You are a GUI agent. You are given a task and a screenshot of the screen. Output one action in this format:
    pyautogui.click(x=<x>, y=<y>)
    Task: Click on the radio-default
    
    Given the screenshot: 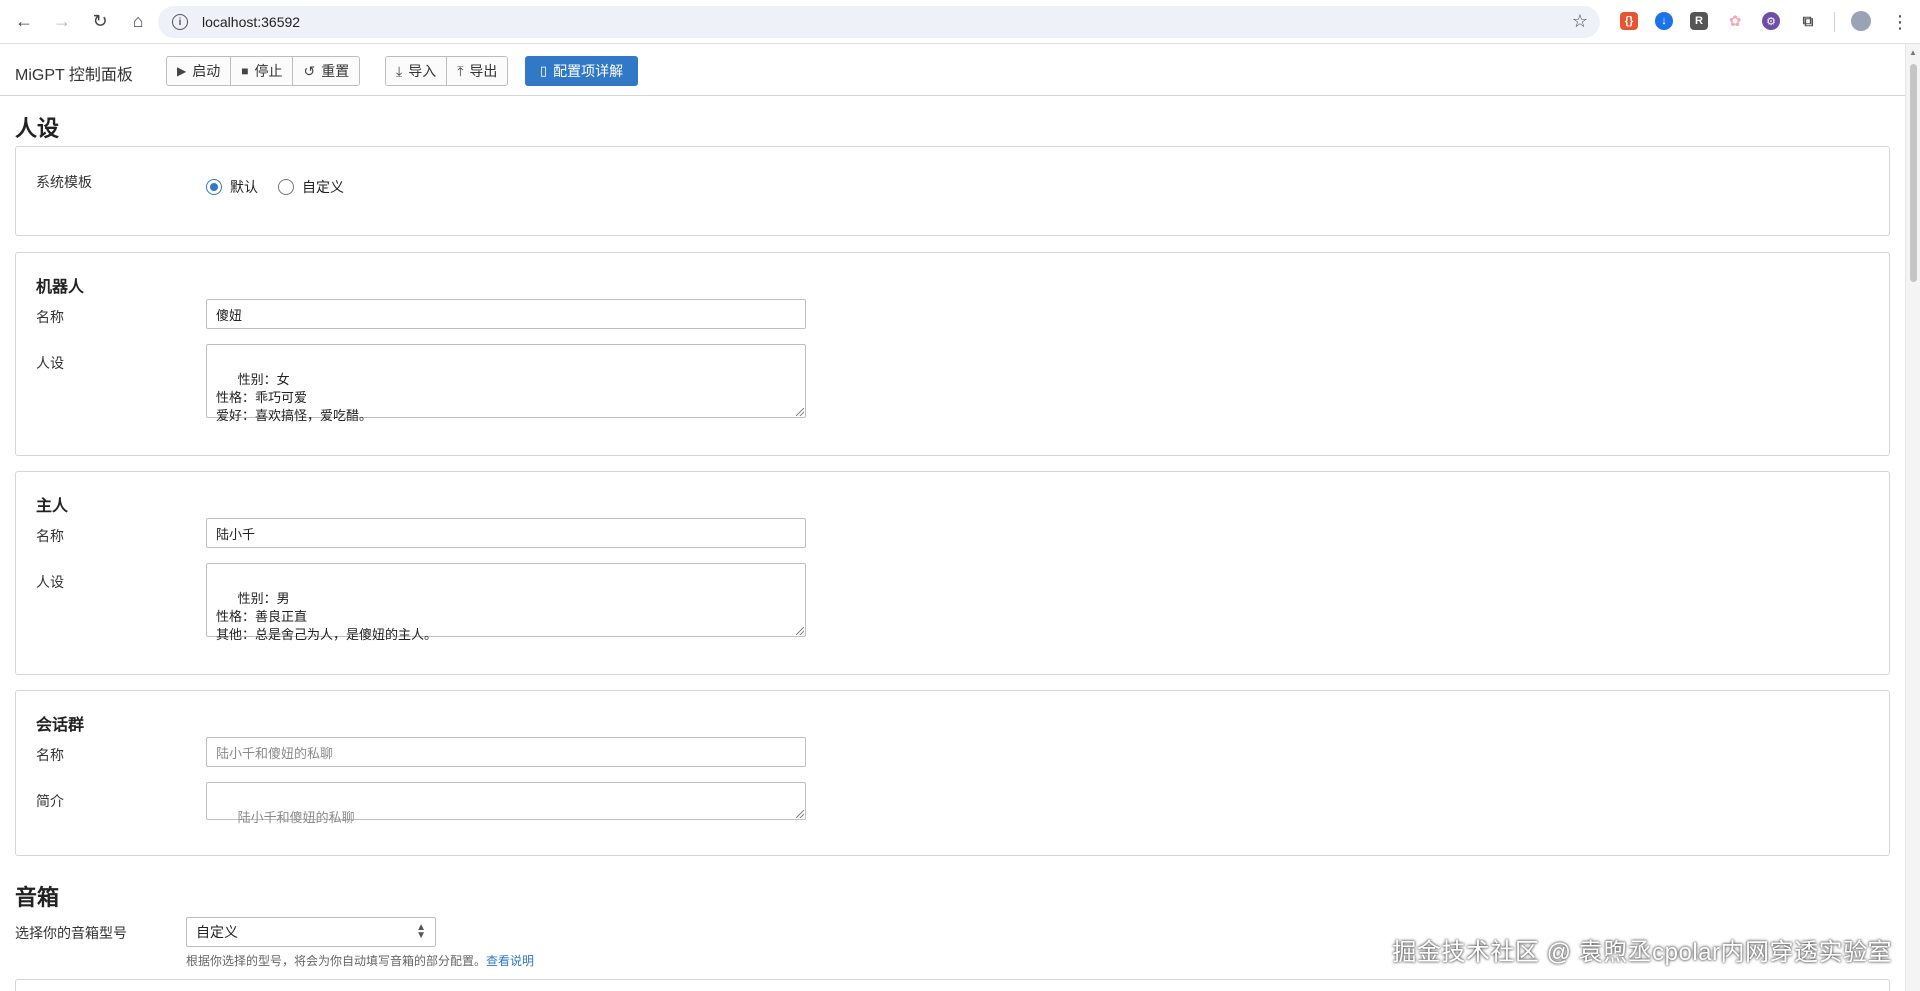 What is the action you would take?
    pyautogui.click(x=214, y=187)
    